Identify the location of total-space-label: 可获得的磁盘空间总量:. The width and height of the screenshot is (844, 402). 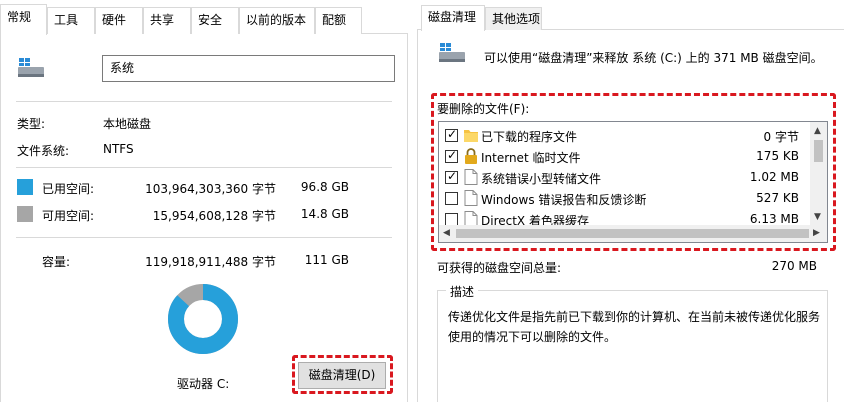
(499, 268).